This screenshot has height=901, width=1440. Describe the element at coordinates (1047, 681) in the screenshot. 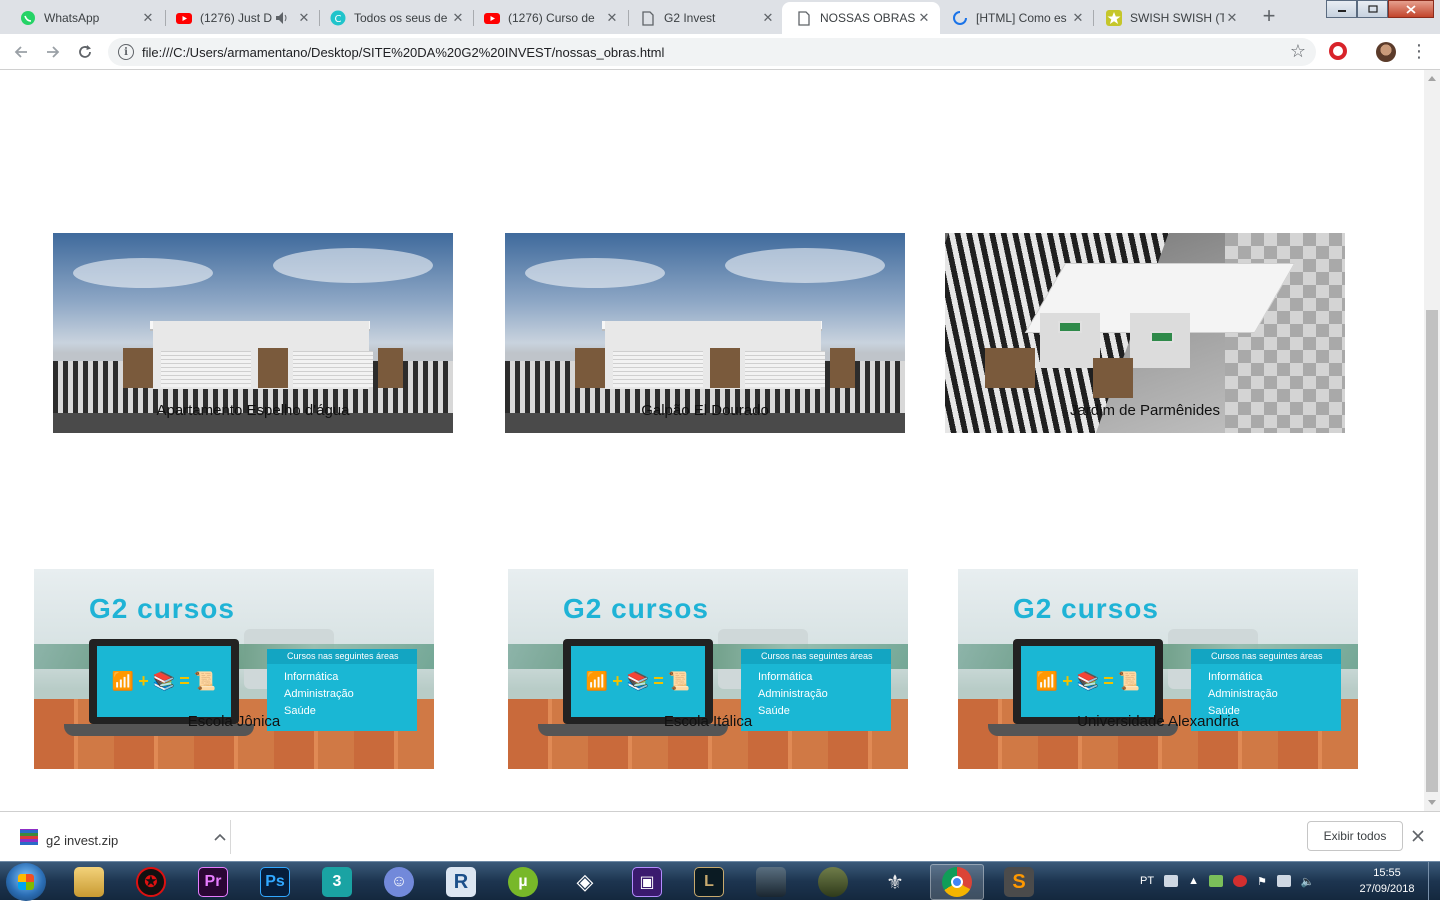

I see `wifi-icon: 📶` at that location.